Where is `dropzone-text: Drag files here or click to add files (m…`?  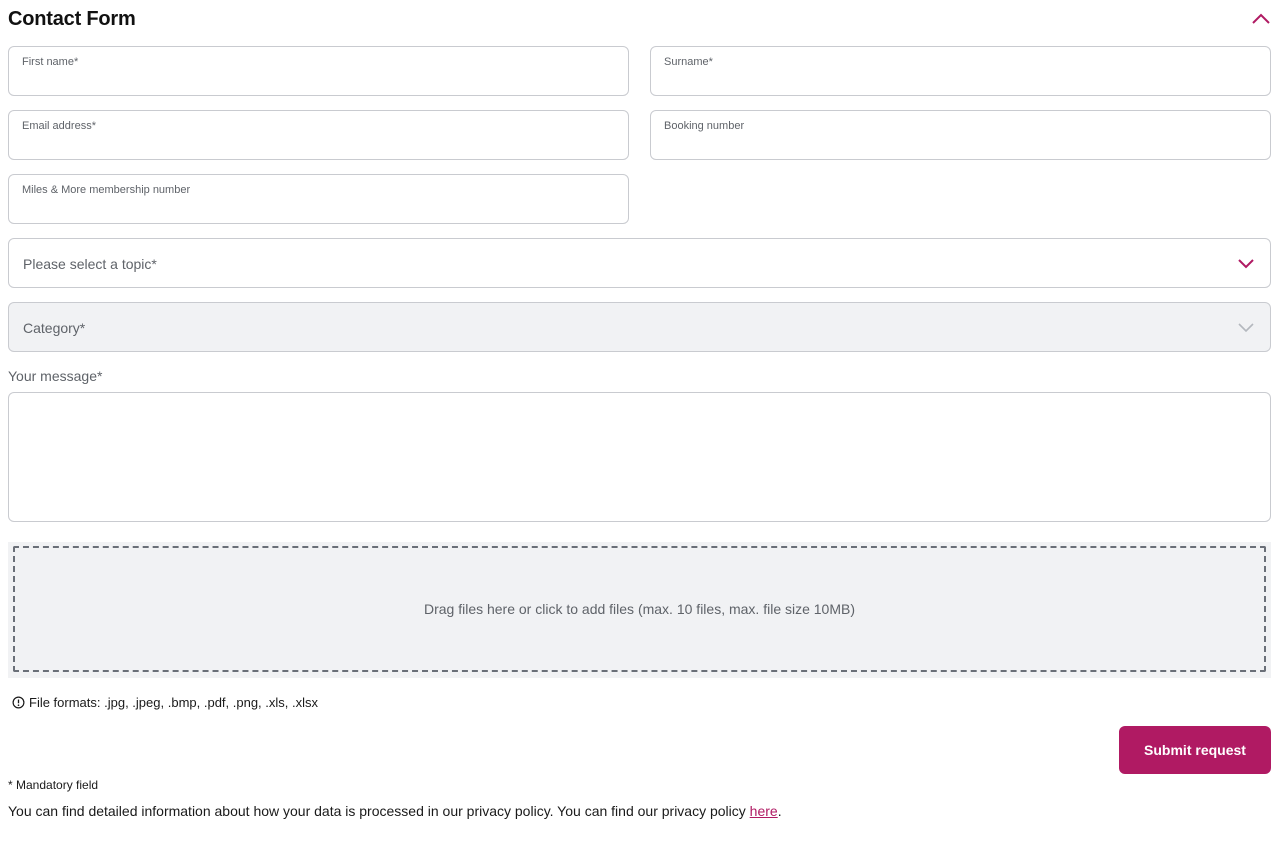
dropzone-text: Drag files here or click to add files (m… is located at coordinates (639, 609).